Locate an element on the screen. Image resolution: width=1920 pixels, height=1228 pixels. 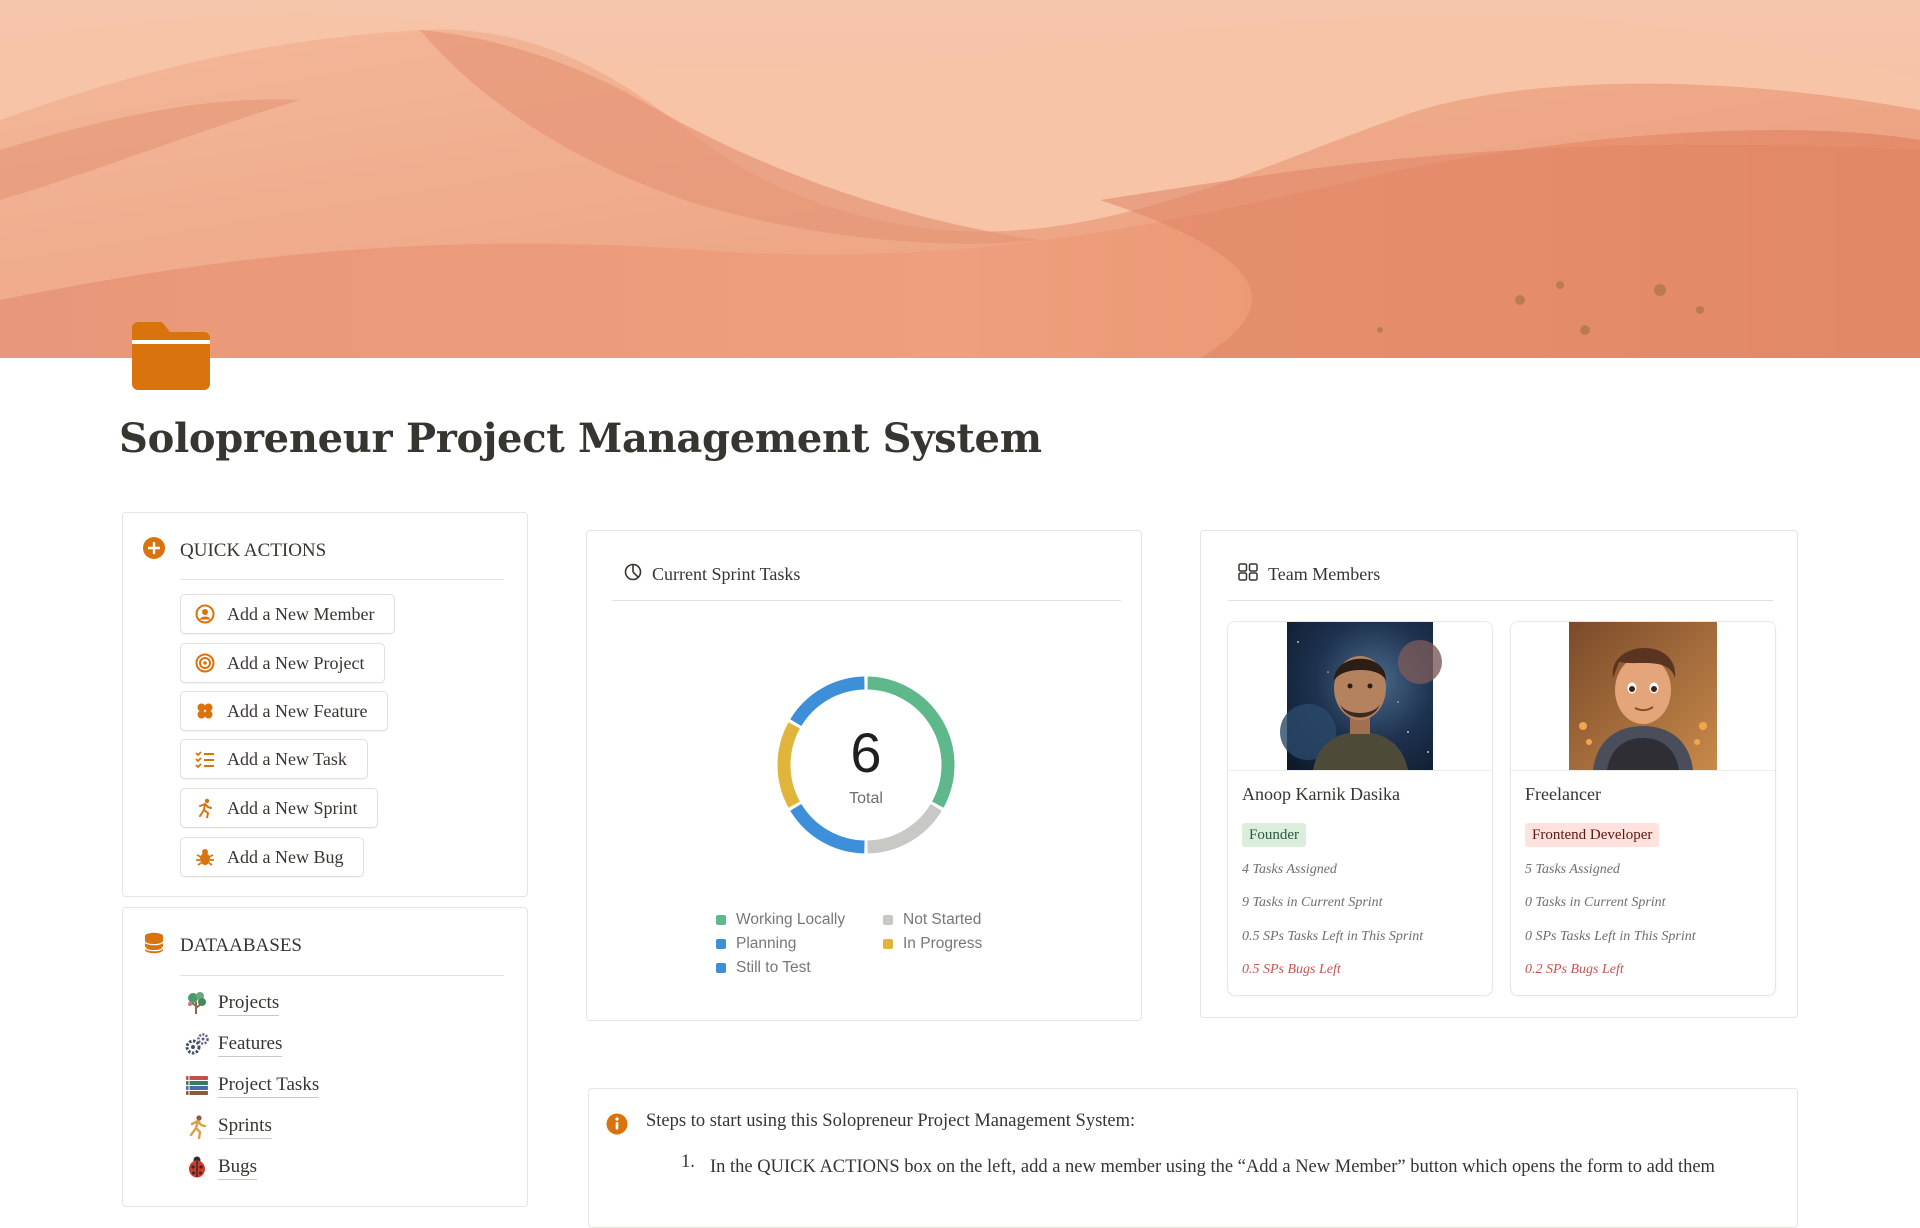
add-sprint-label: Add a New Sprint is located at coordinates (292, 807).